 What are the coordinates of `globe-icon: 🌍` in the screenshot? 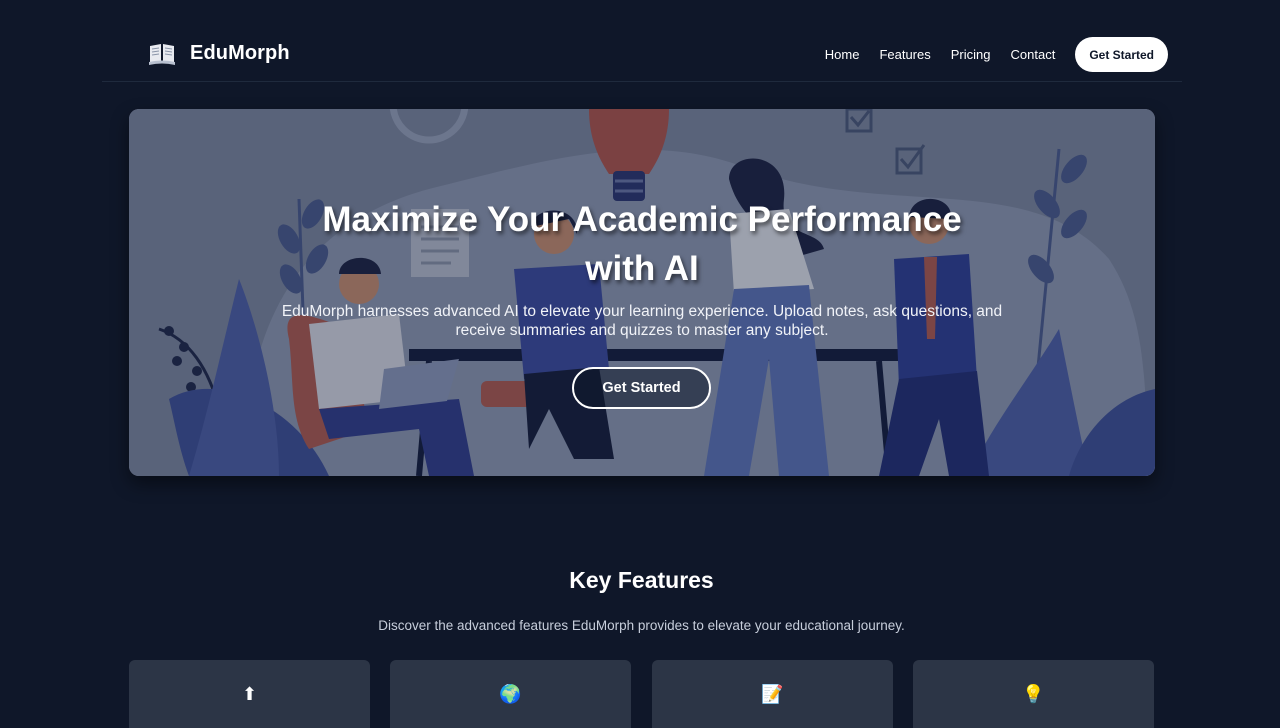 It's located at (510, 694).